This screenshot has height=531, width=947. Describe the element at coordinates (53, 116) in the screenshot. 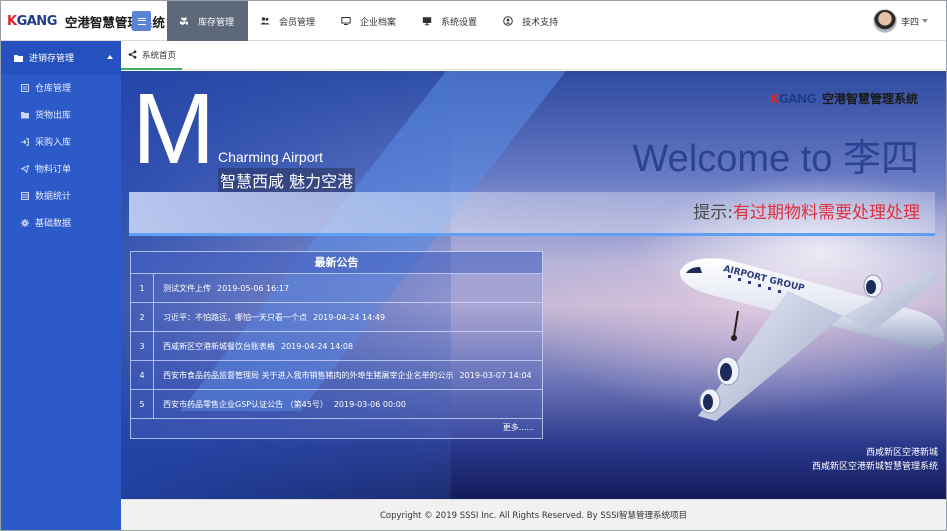

I see `sidebar-item-label: 货物出库` at that location.